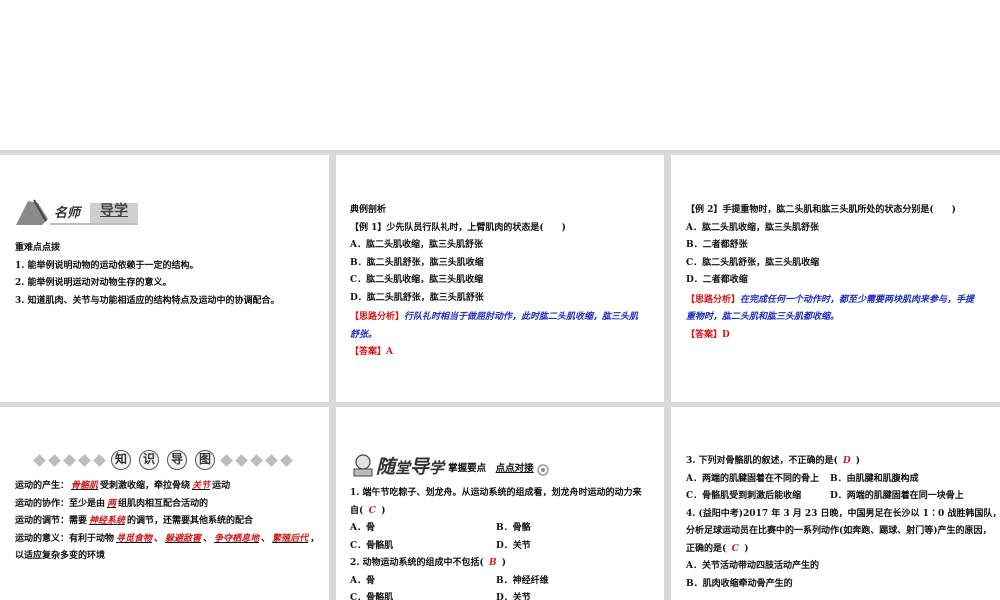  Describe the element at coordinates (368, 210) in the screenshot. I see `section-heading: 典例剖析` at that location.